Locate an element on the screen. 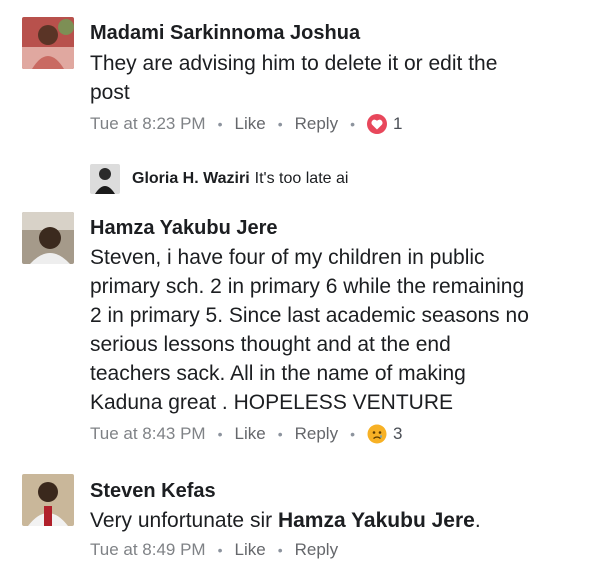 Image resolution: width=600 pixels, height=582 pixels. comment-author: Madami Sarkinnoma Joshua is located at coordinates (225, 33).